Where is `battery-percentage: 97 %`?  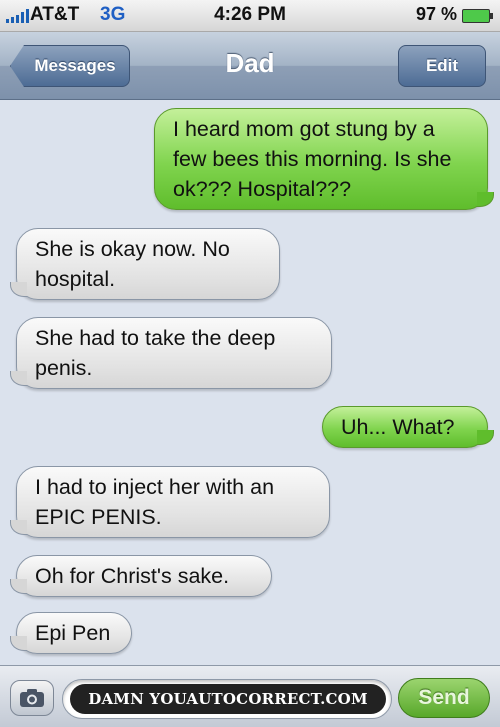
battery-percentage: 97 % is located at coordinates (437, 14).